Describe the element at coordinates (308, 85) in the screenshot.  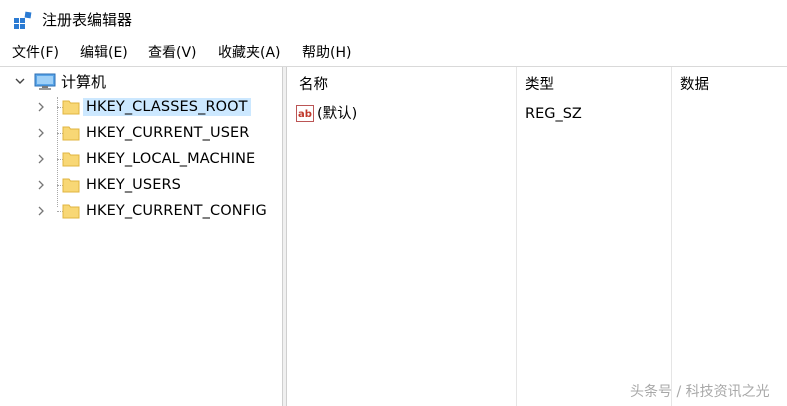
I see `column-header-name: 名称` at that location.